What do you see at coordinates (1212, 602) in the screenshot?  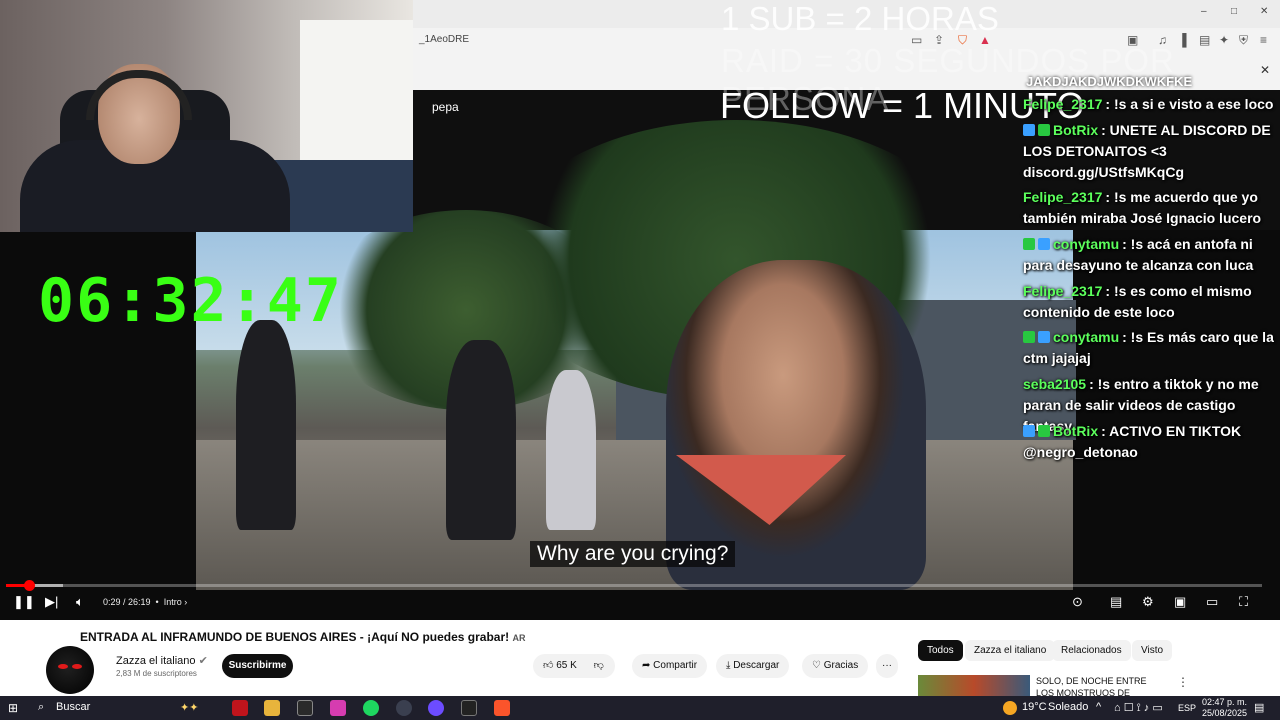 I see `theater-mode-icon: ▭` at bounding box center [1212, 602].